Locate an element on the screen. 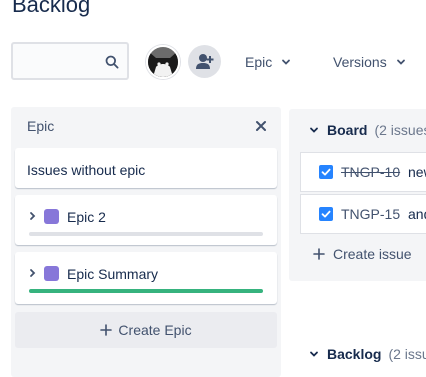  versions-filter: Versions is located at coordinates (369, 62).